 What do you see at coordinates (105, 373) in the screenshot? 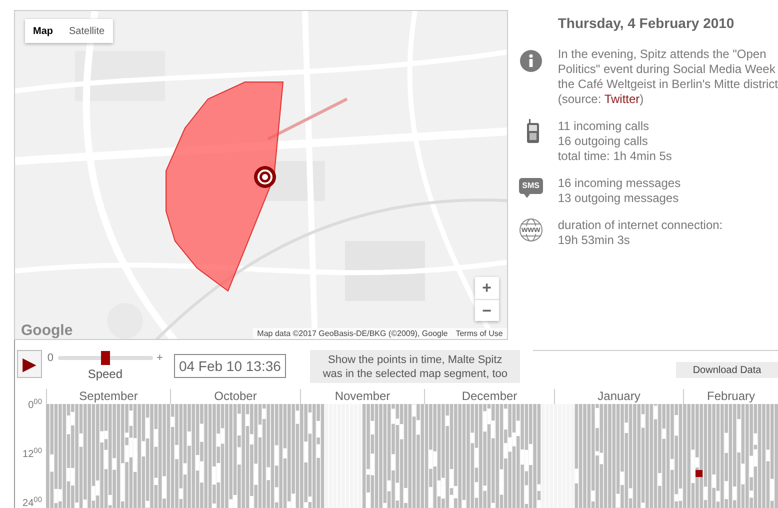
I see `speed-label: Speed` at bounding box center [105, 373].